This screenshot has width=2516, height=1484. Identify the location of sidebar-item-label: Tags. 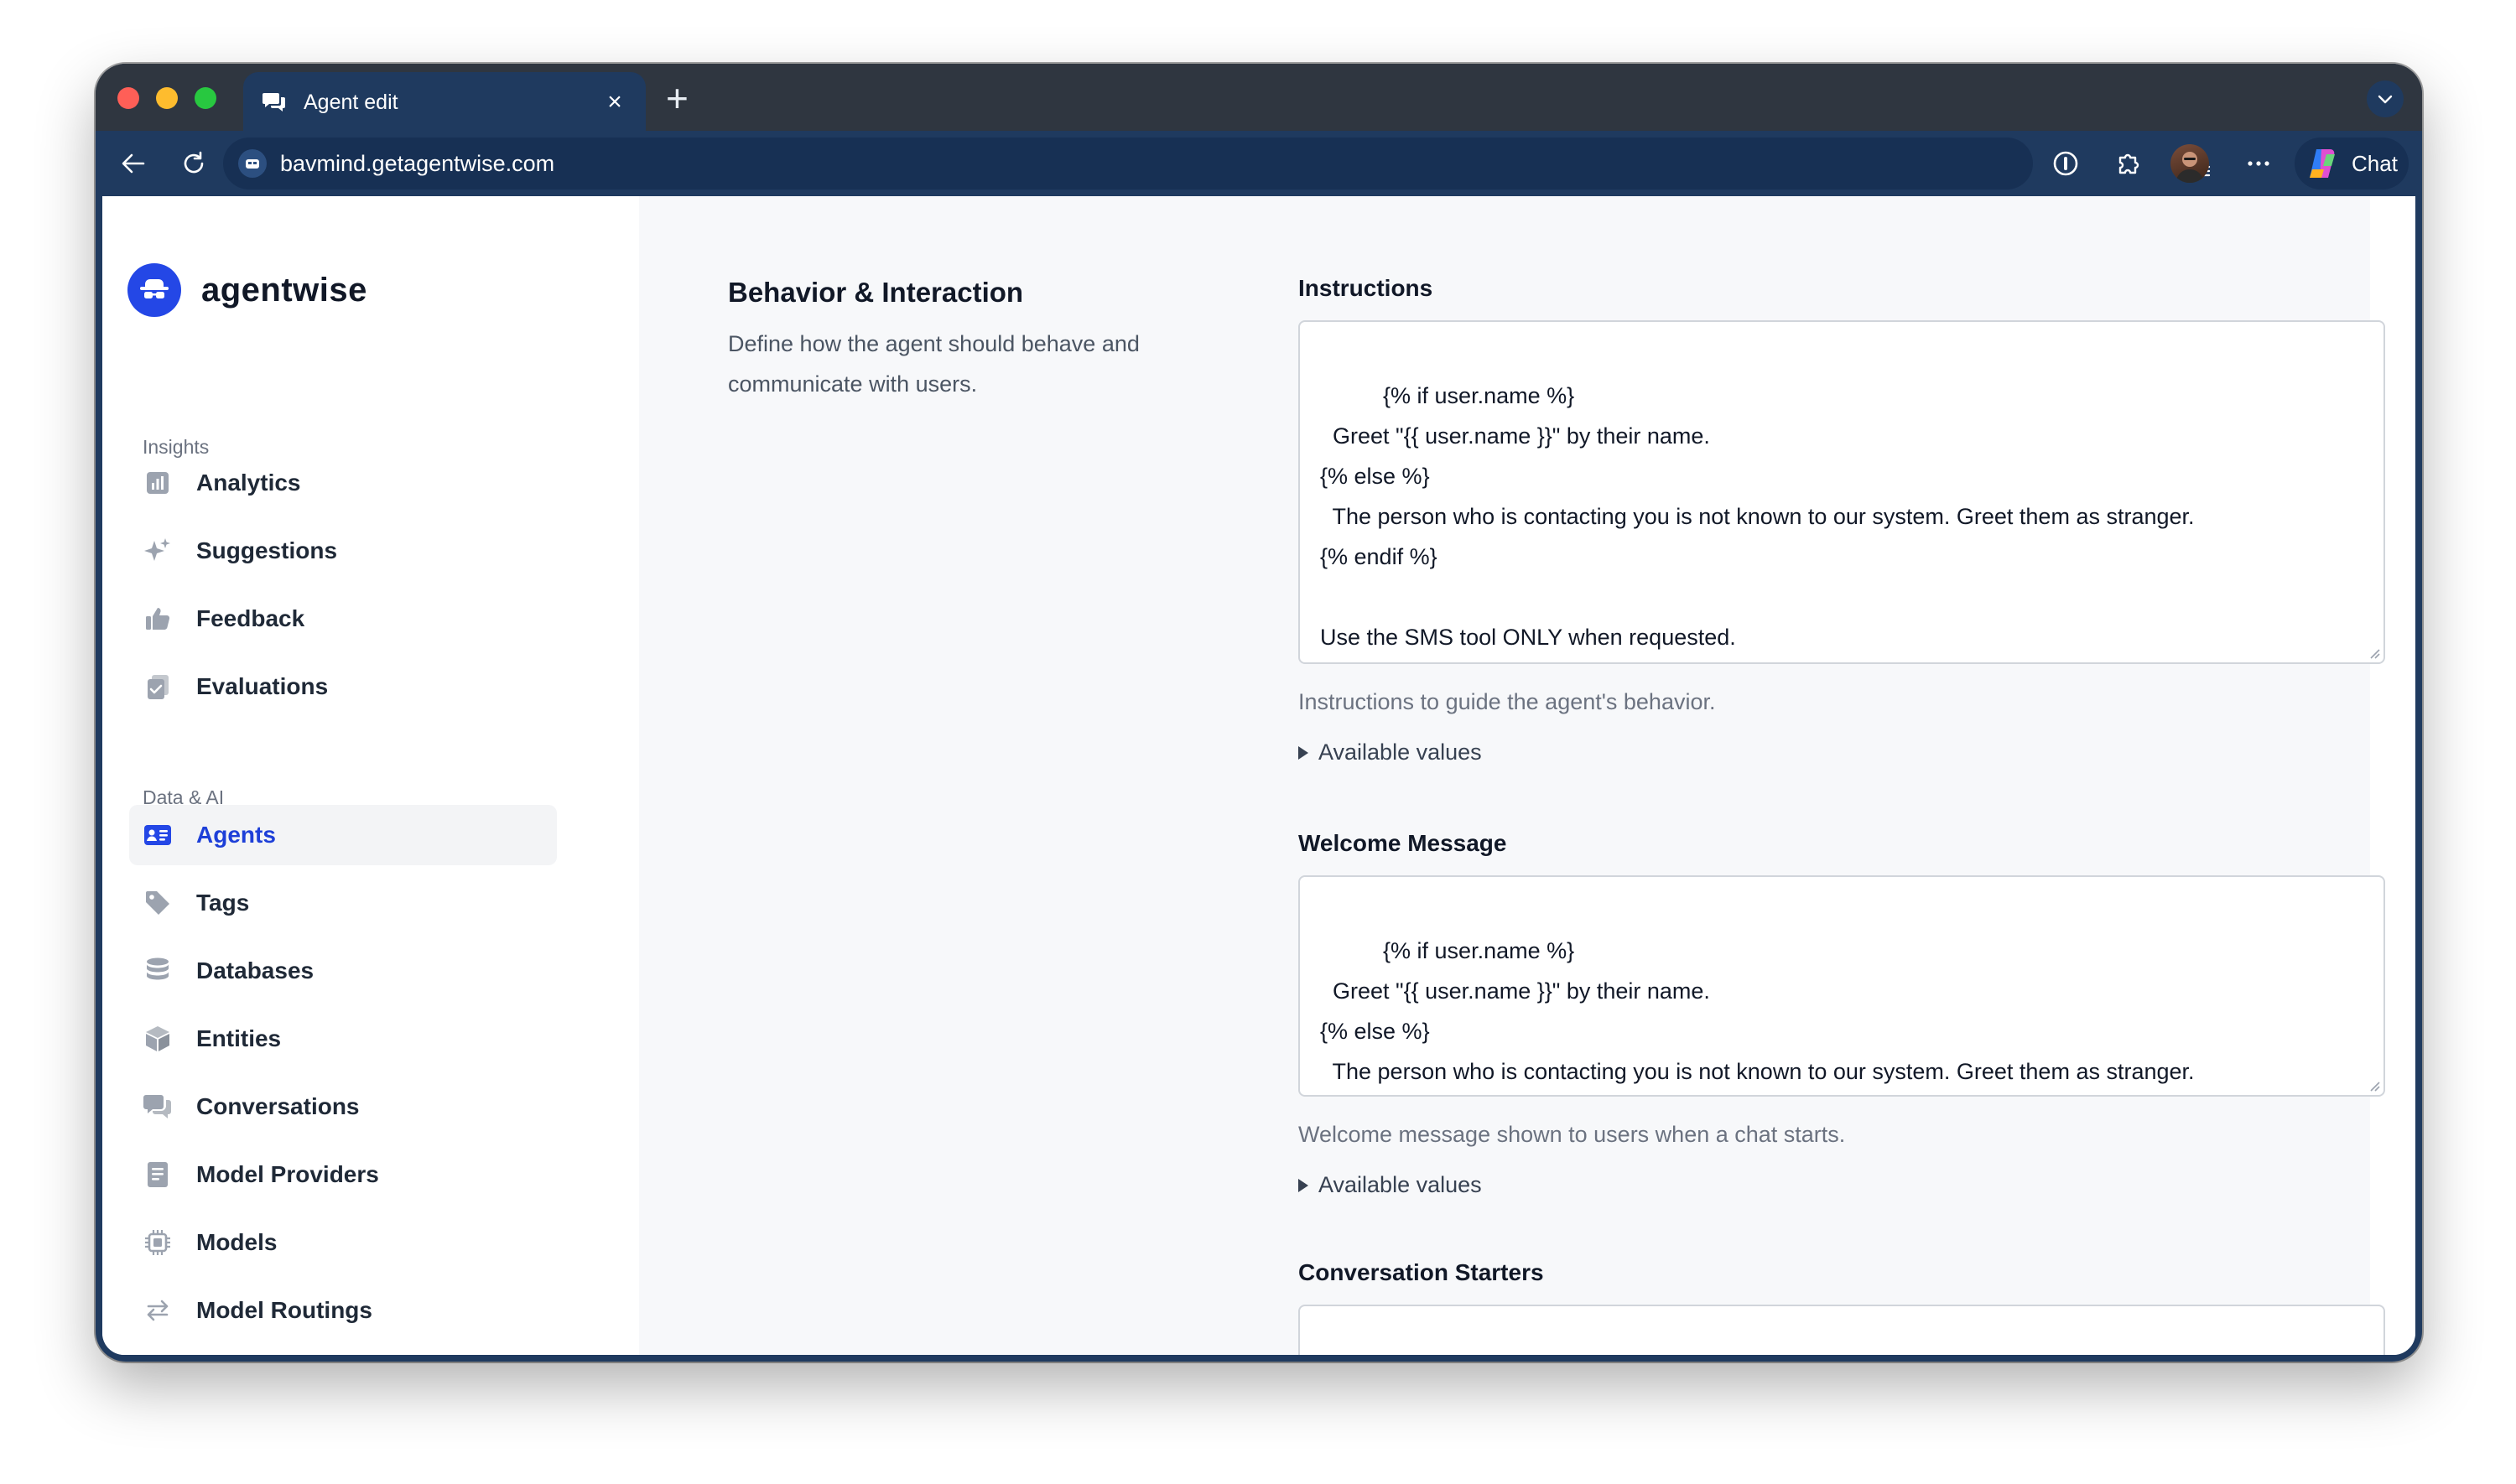
(223, 903).